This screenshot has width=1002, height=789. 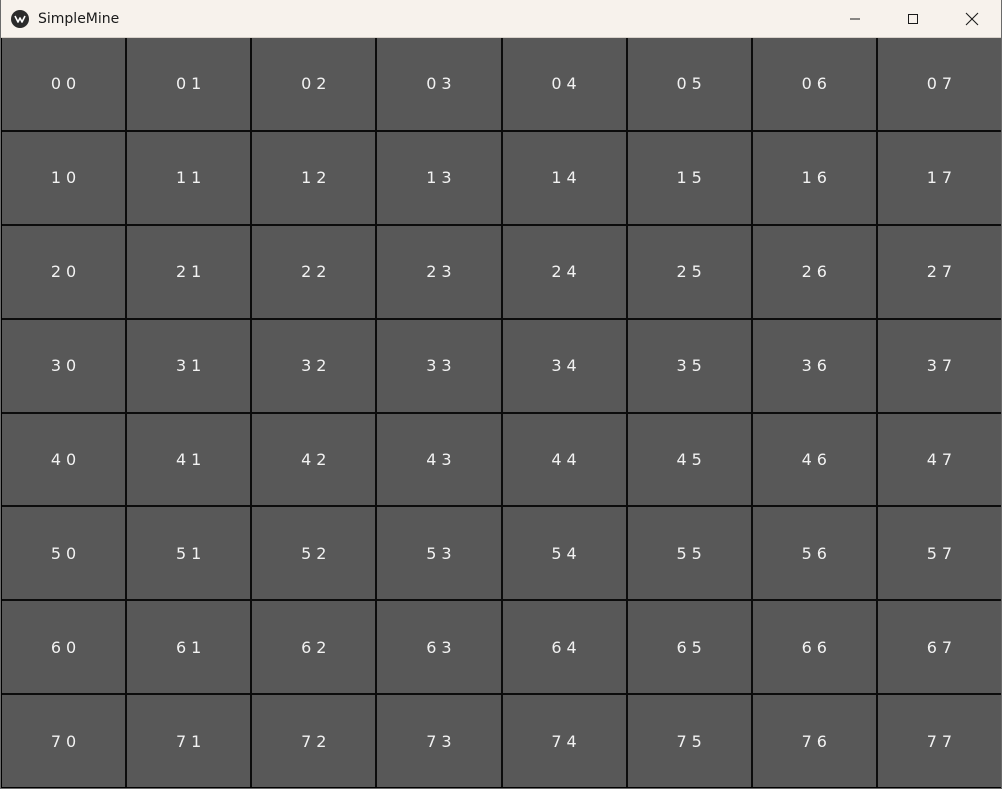 What do you see at coordinates (189, 741) in the screenshot?
I see `board-cell: 71` at bounding box center [189, 741].